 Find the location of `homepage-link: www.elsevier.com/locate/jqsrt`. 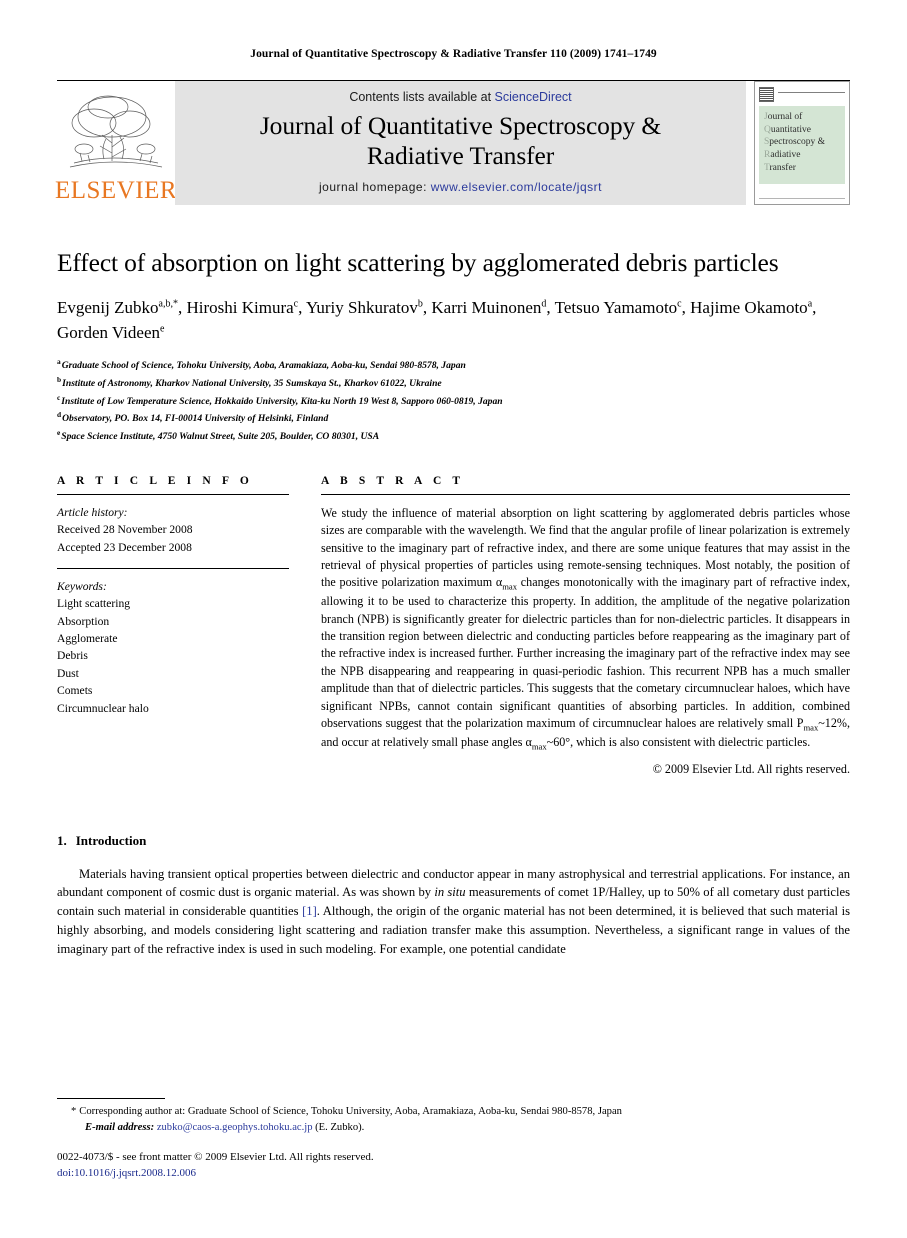

homepage-link: www.elsevier.com/locate/jqsrt is located at coordinates (516, 187).